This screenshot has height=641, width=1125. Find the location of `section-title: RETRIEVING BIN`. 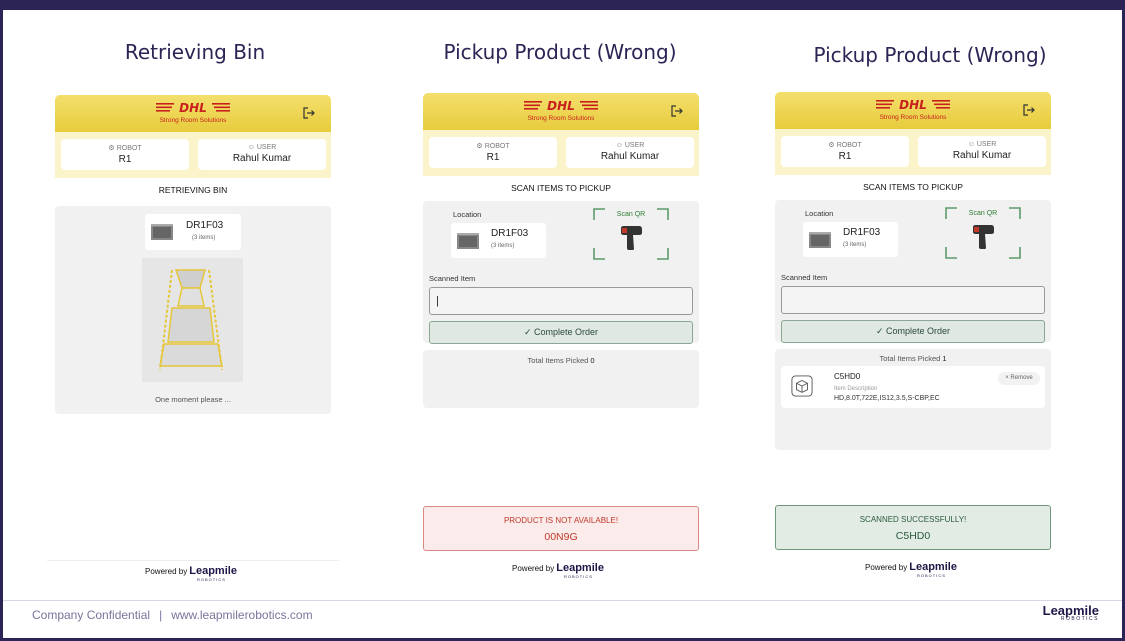

section-title: RETRIEVING BIN is located at coordinates (193, 190).